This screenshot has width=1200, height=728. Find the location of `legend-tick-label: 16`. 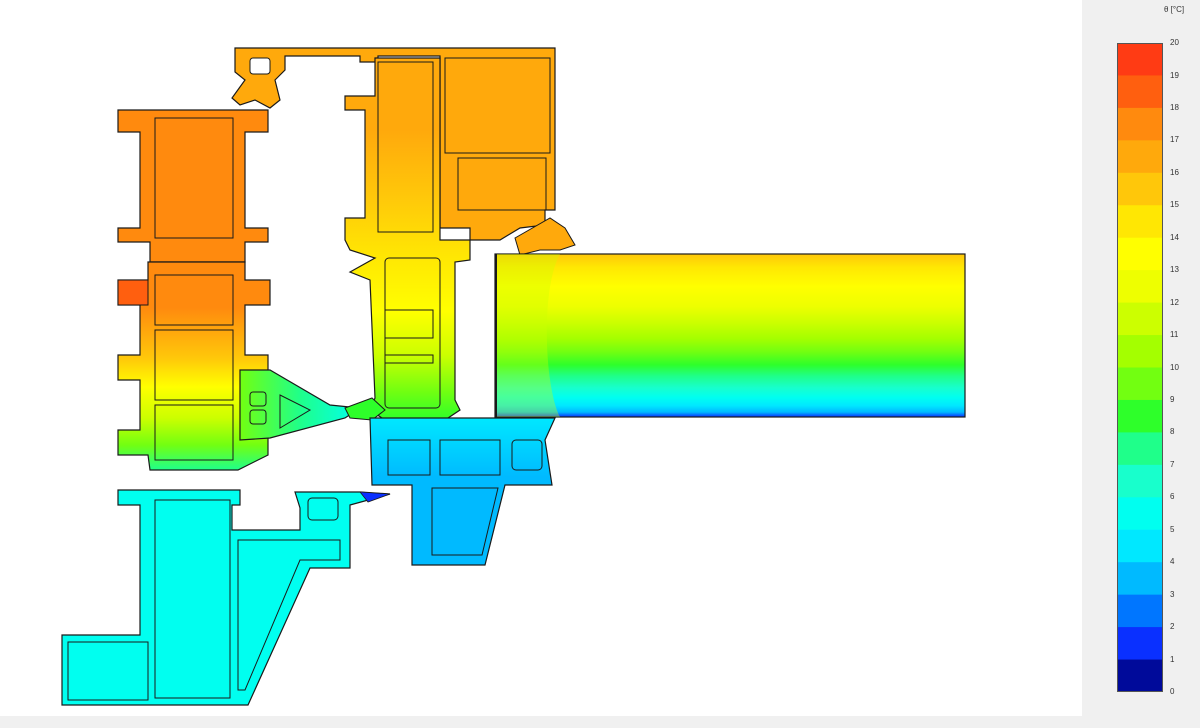

legend-tick-label: 16 is located at coordinates (1174, 172).